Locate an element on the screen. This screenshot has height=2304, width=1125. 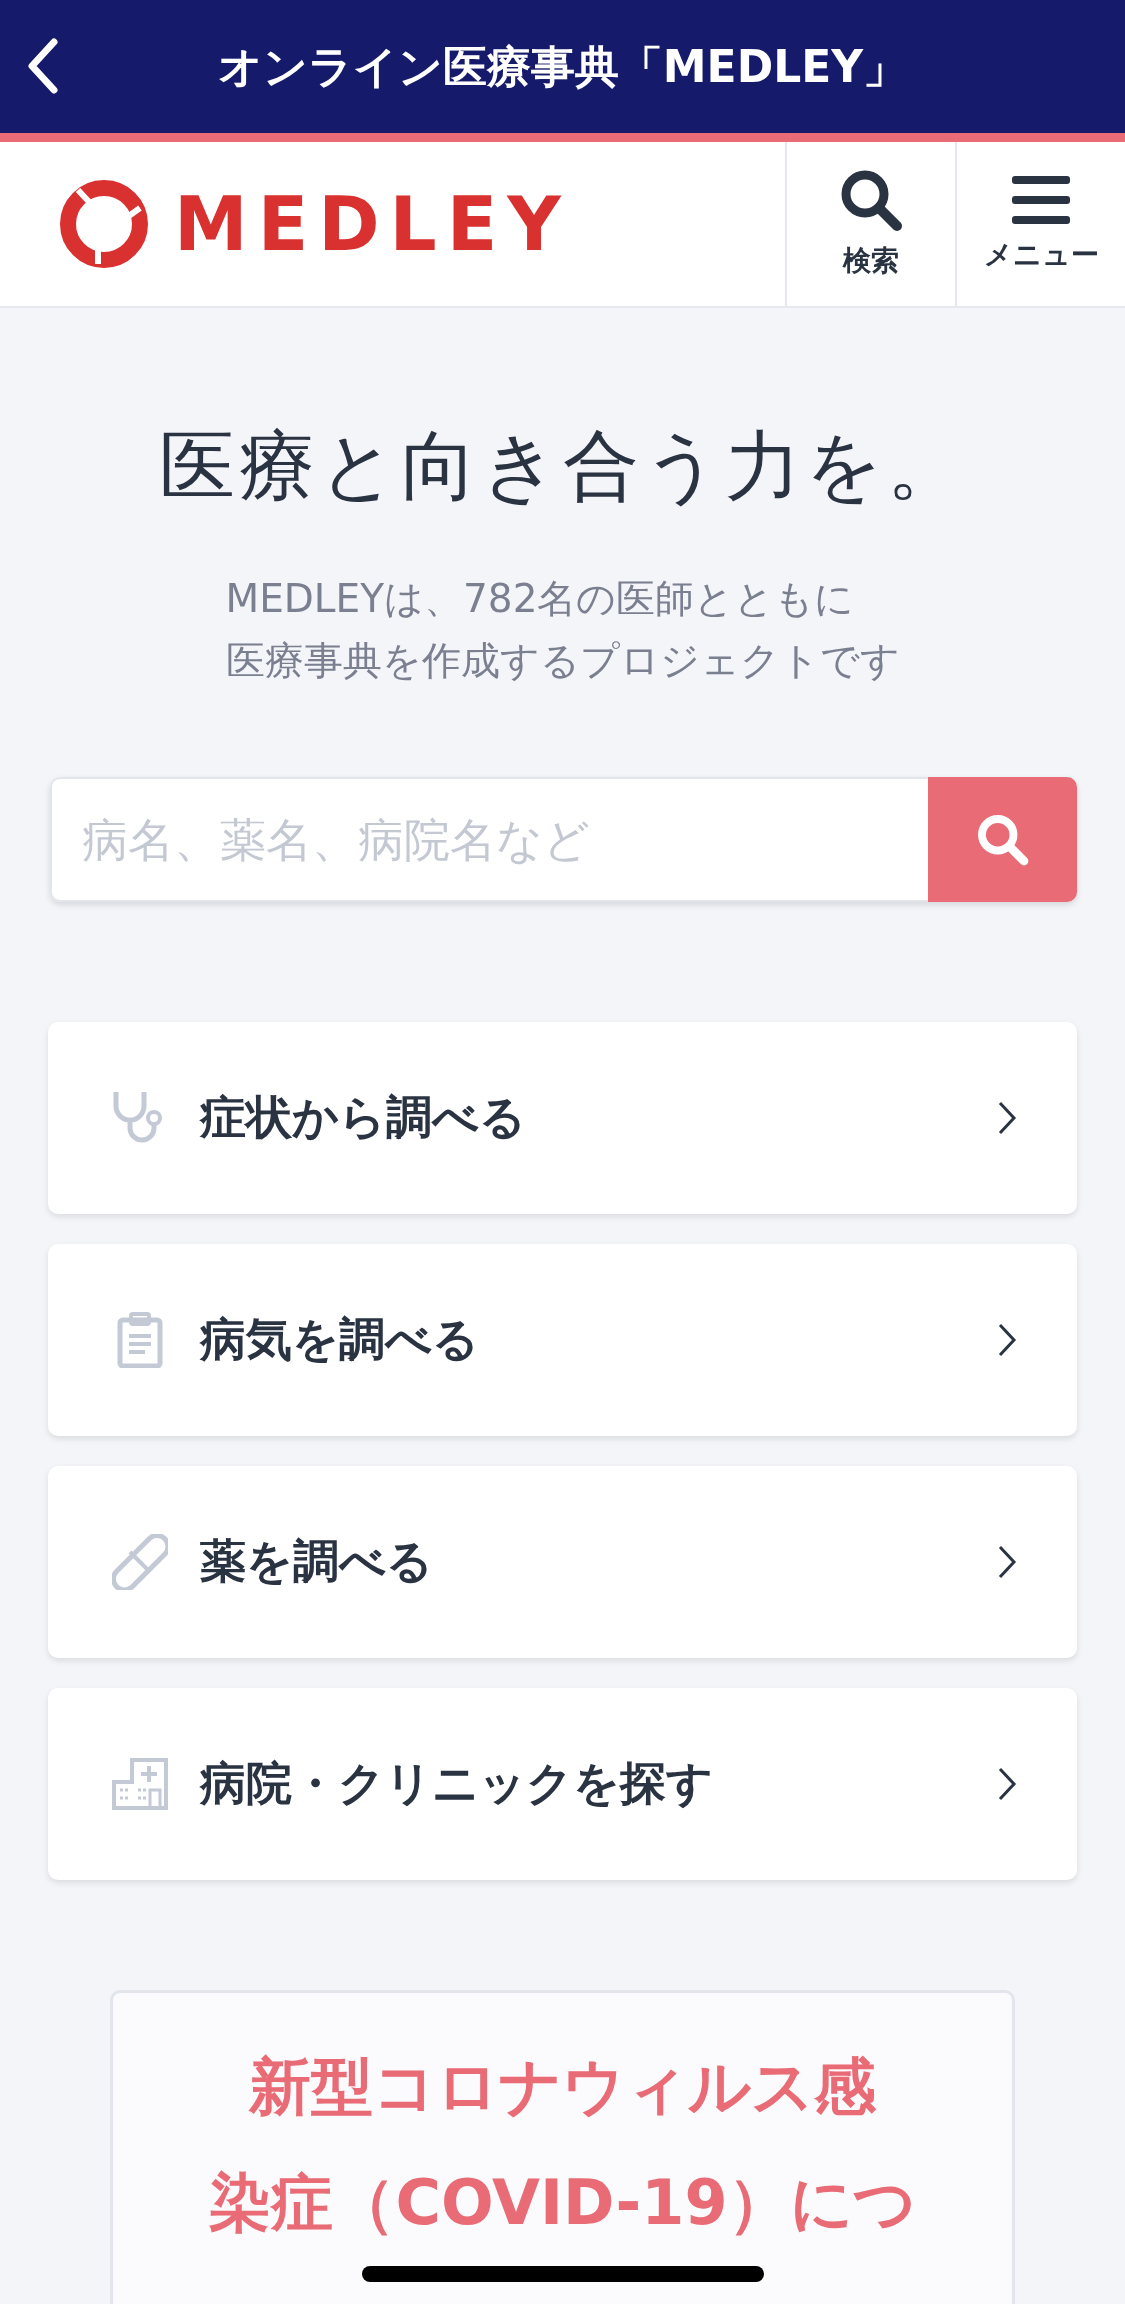
subtitle-line: 医療事典を作成するプロジェクトです is located at coordinates (562, 661).